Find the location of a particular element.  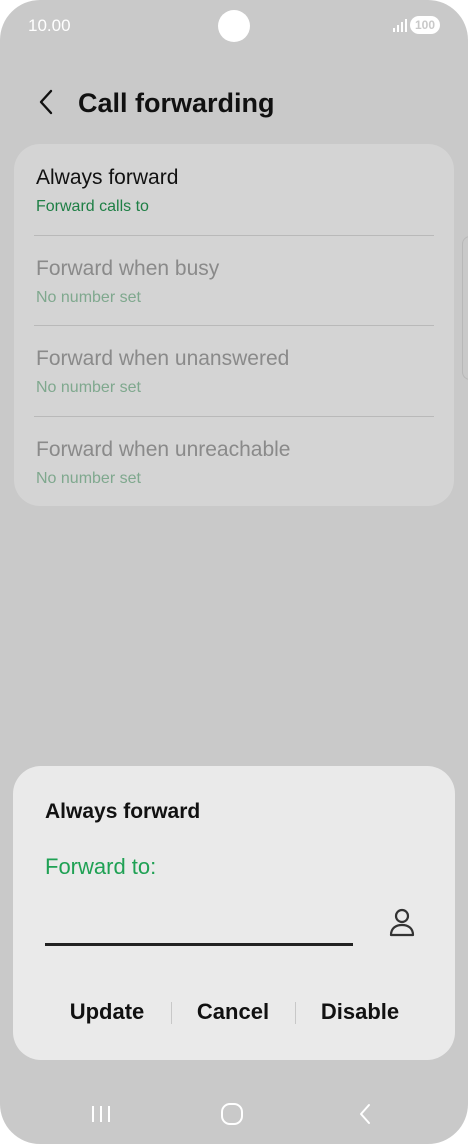

nav-back-button is located at coordinates (365, 1114).